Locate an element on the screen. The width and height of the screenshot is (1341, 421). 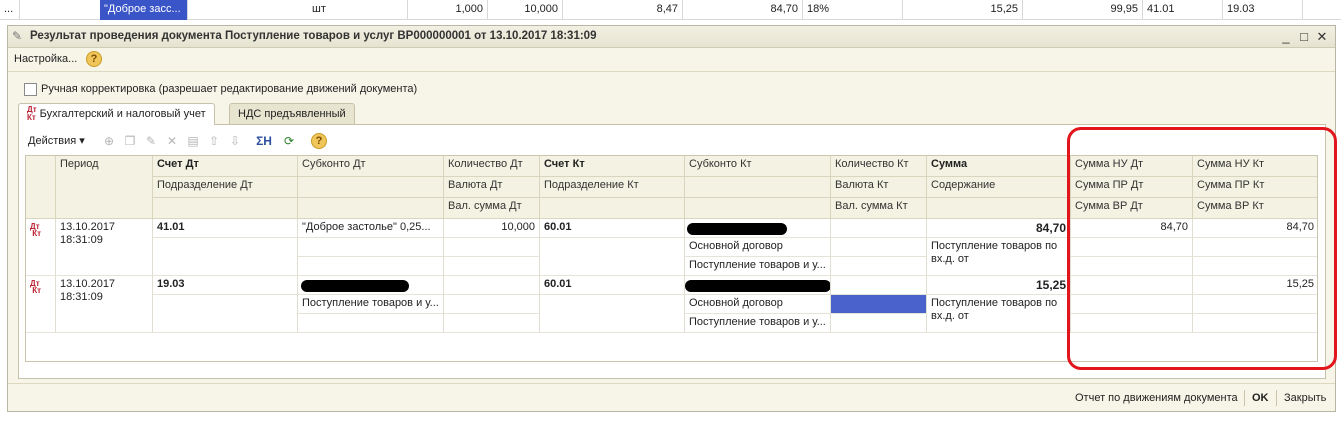
copy-icon: ❐ is located at coordinates (130, 141).